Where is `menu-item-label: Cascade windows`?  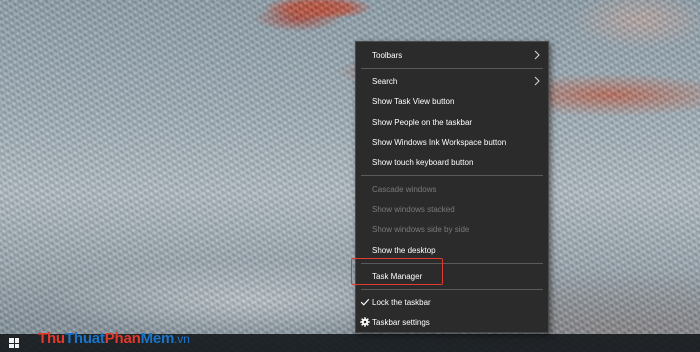
menu-item-label: Cascade windows is located at coordinates (404, 189).